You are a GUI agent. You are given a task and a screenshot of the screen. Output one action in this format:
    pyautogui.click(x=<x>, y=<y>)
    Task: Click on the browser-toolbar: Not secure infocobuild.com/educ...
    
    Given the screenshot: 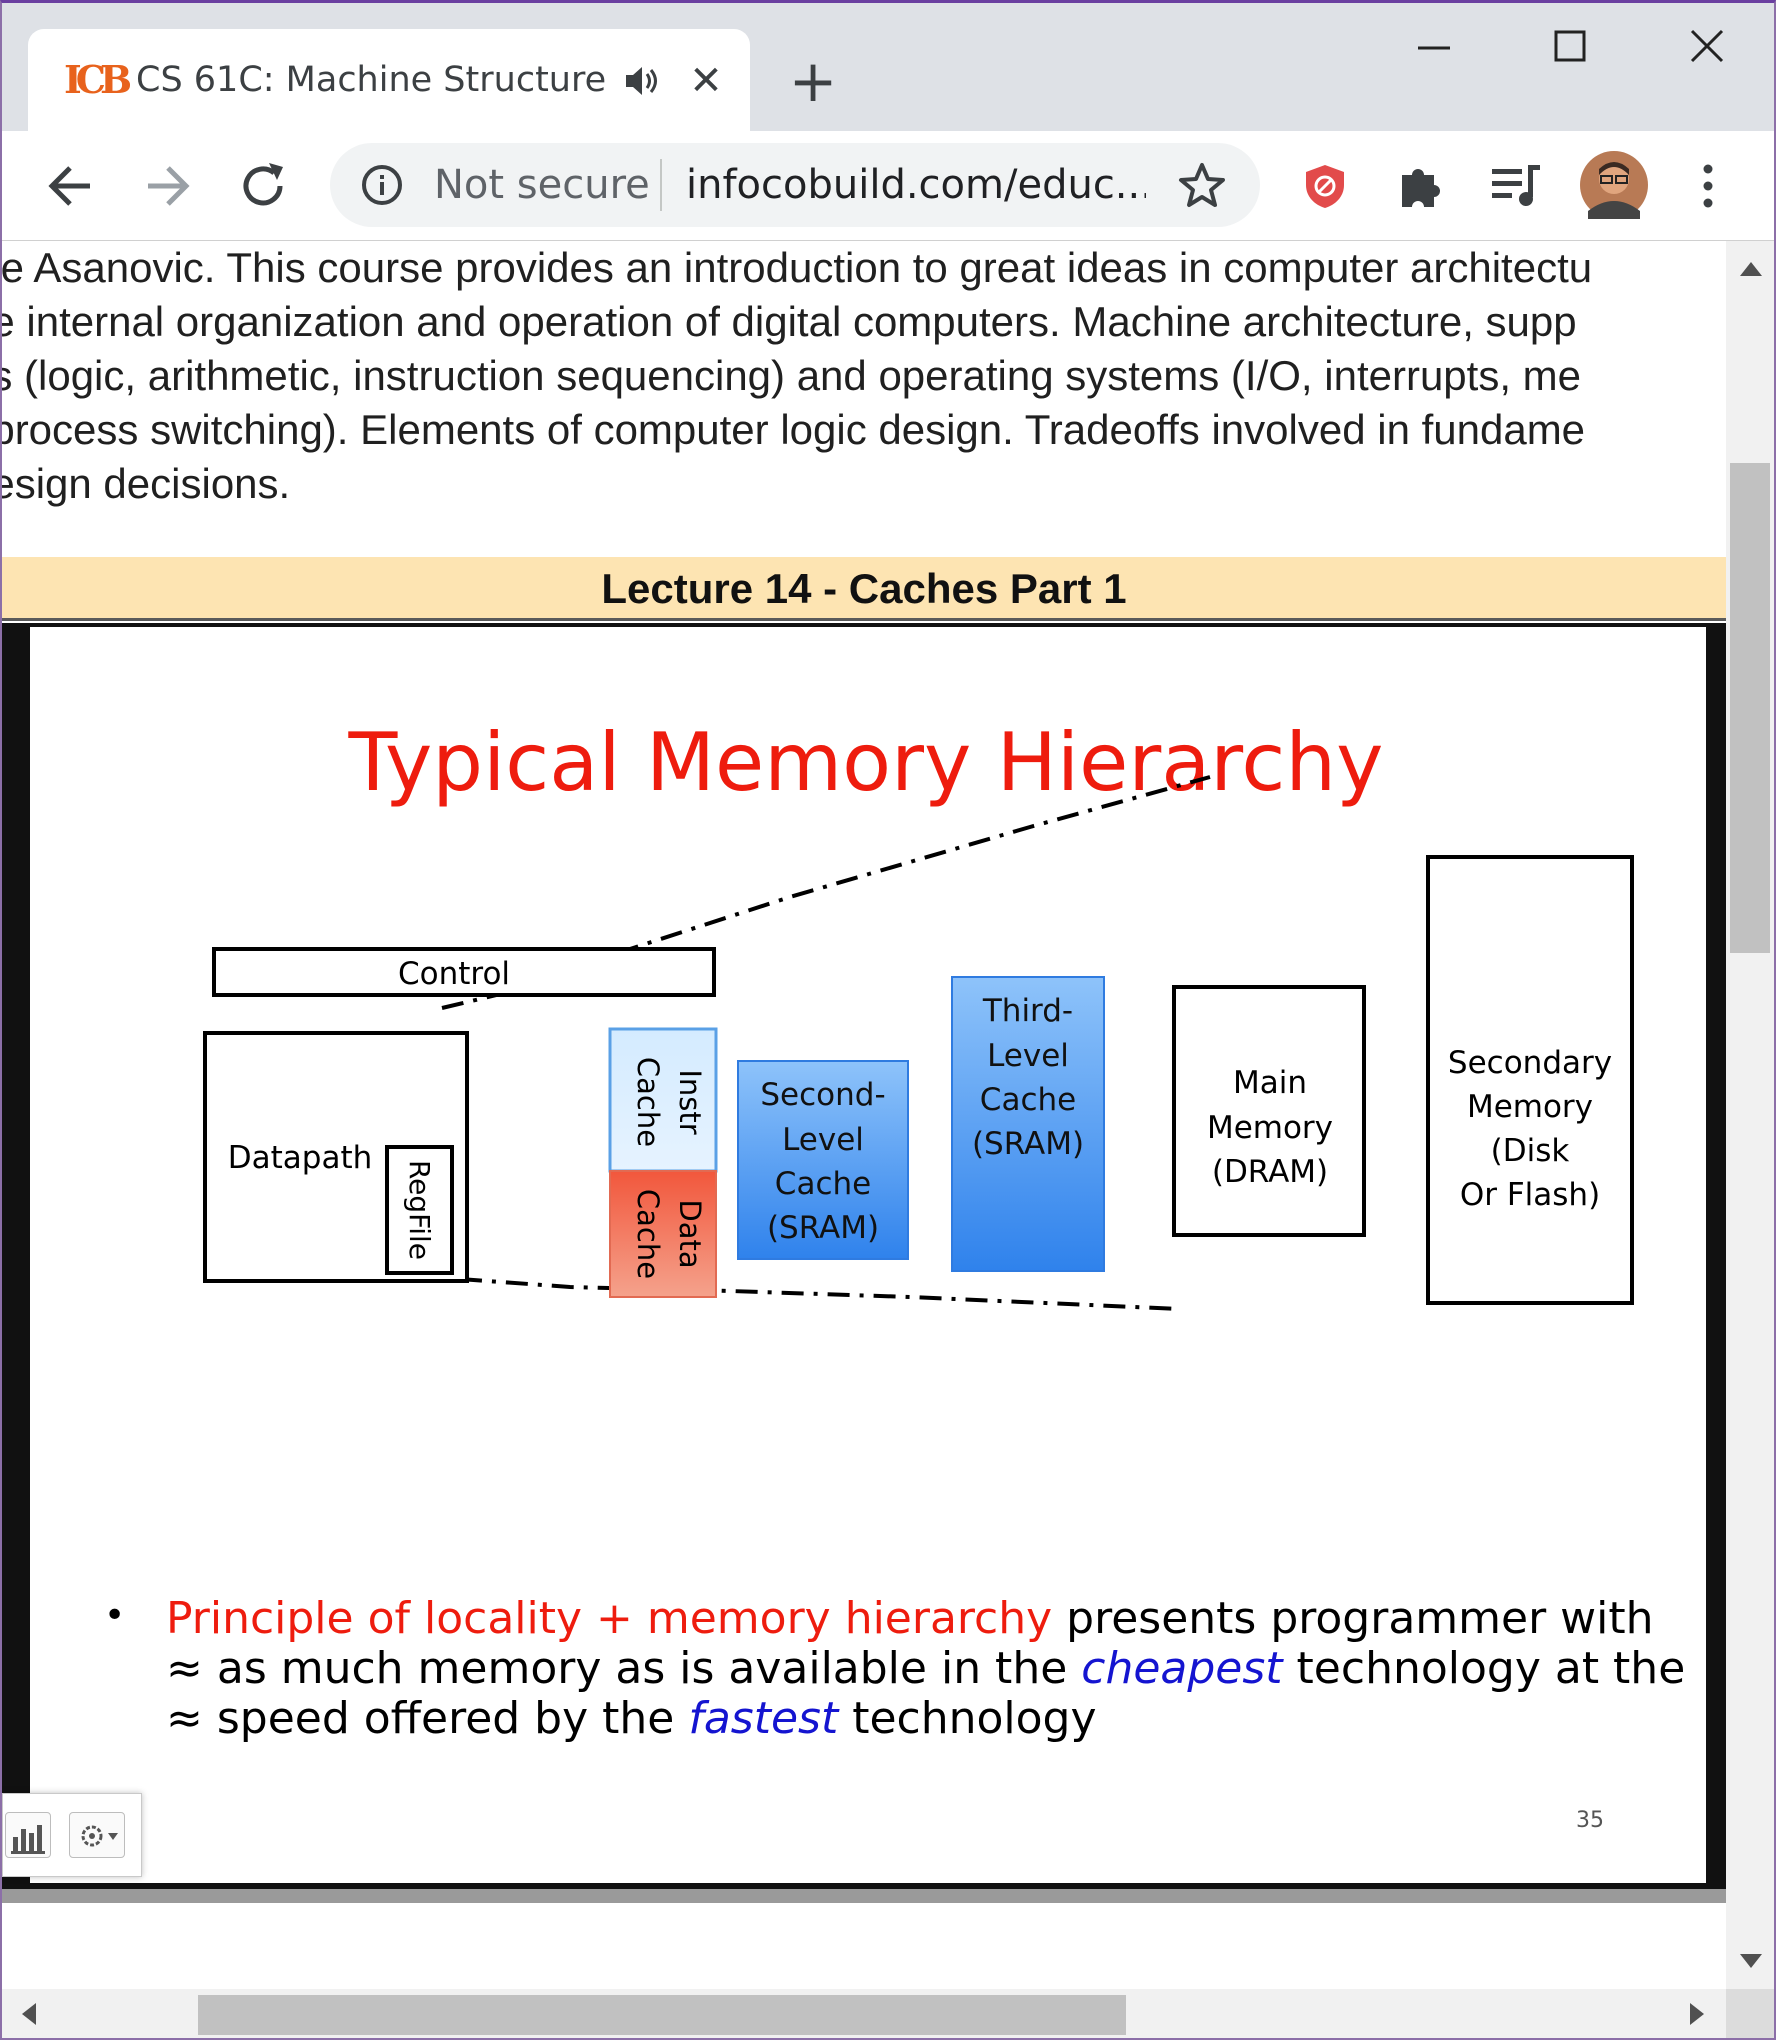 What is the action you would take?
    pyautogui.click(x=888, y=186)
    